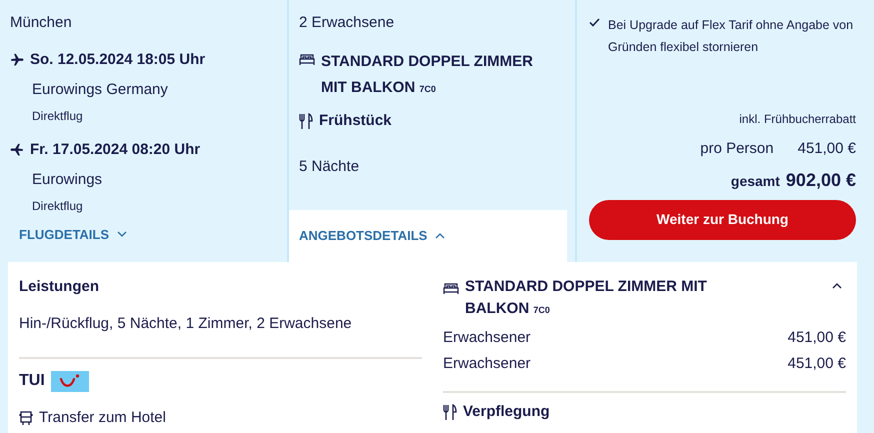 Image resolution: width=874 pixels, height=433 pixels. Describe the element at coordinates (73, 234) in the screenshot. I see `flight-details-link: FLUGDETAILS` at that location.